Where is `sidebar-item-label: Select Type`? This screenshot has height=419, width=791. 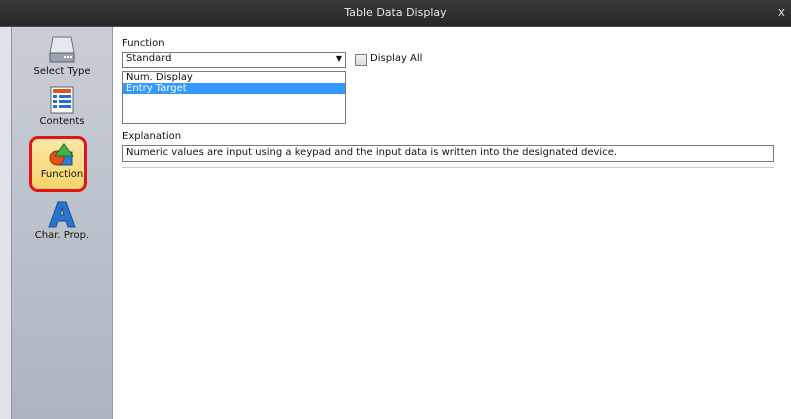 sidebar-item-label: Select Type is located at coordinates (62, 71).